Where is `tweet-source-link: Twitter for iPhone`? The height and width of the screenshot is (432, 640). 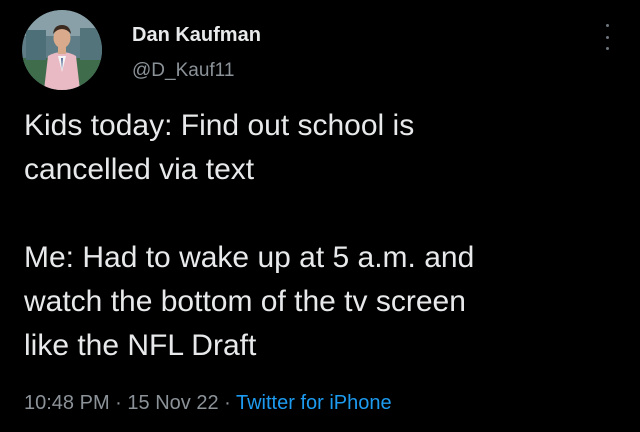
tweet-source-link: Twitter for iPhone is located at coordinates (314, 403).